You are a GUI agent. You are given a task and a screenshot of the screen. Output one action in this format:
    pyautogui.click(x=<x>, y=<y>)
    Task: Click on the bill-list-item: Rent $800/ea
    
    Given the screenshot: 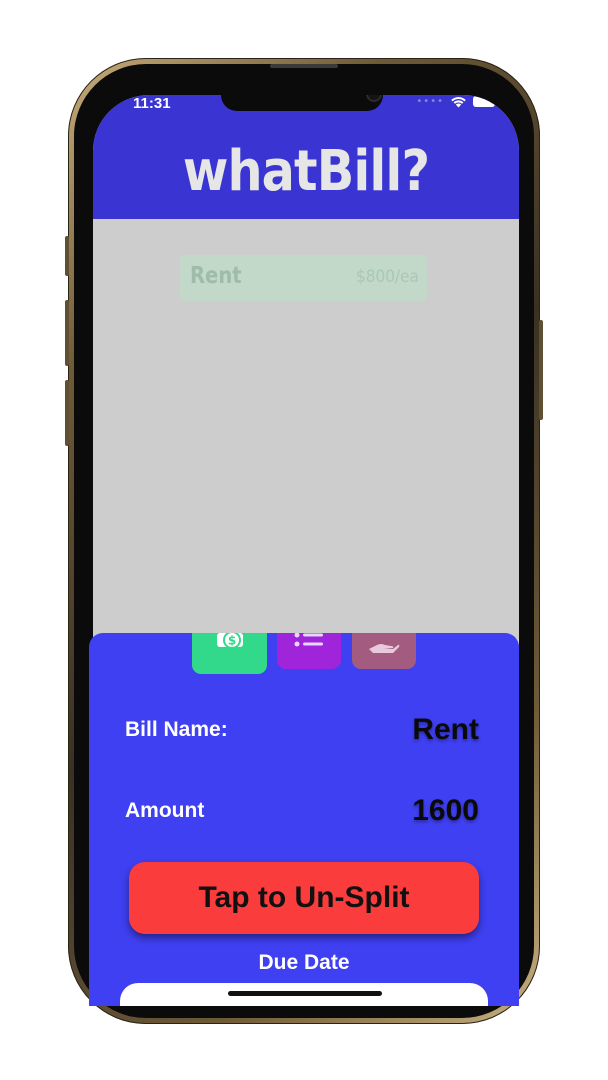 What is the action you would take?
    pyautogui.click(x=303, y=278)
    